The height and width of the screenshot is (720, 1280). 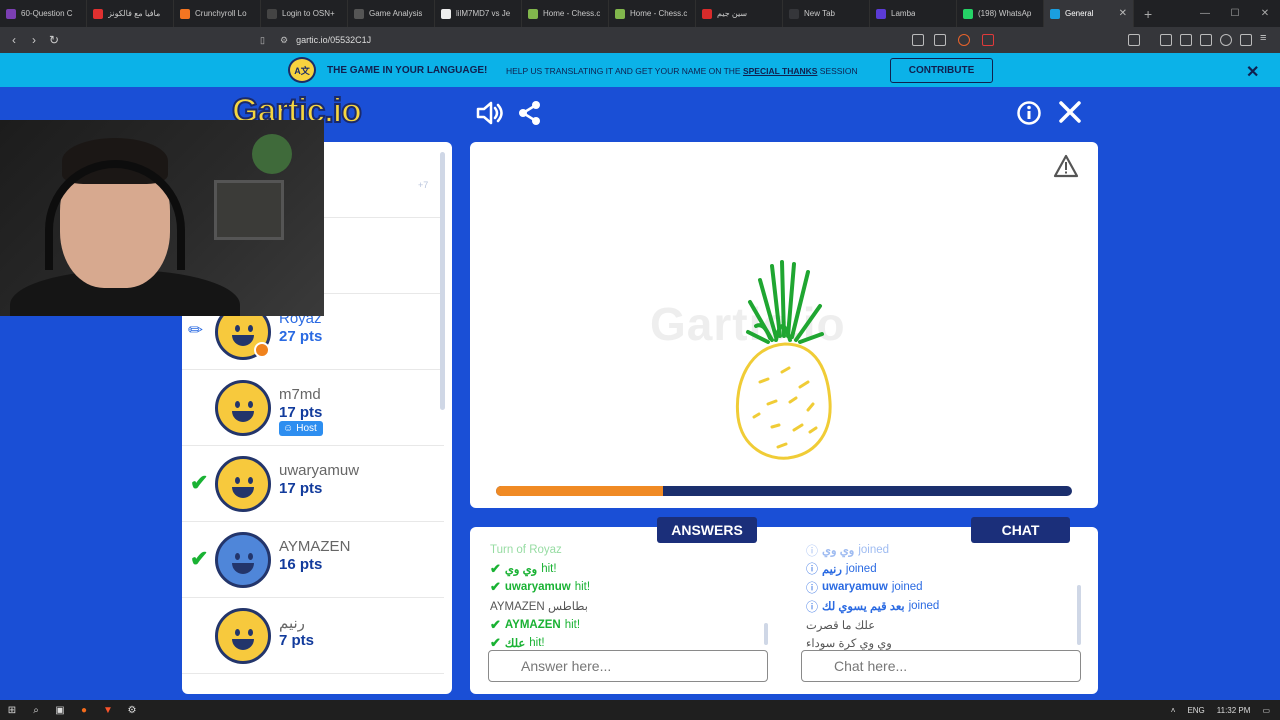 What do you see at coordinates (47, 13) in the screenshot?
I see `tab-title: 60-Question C` at bounding box center [47, 13].